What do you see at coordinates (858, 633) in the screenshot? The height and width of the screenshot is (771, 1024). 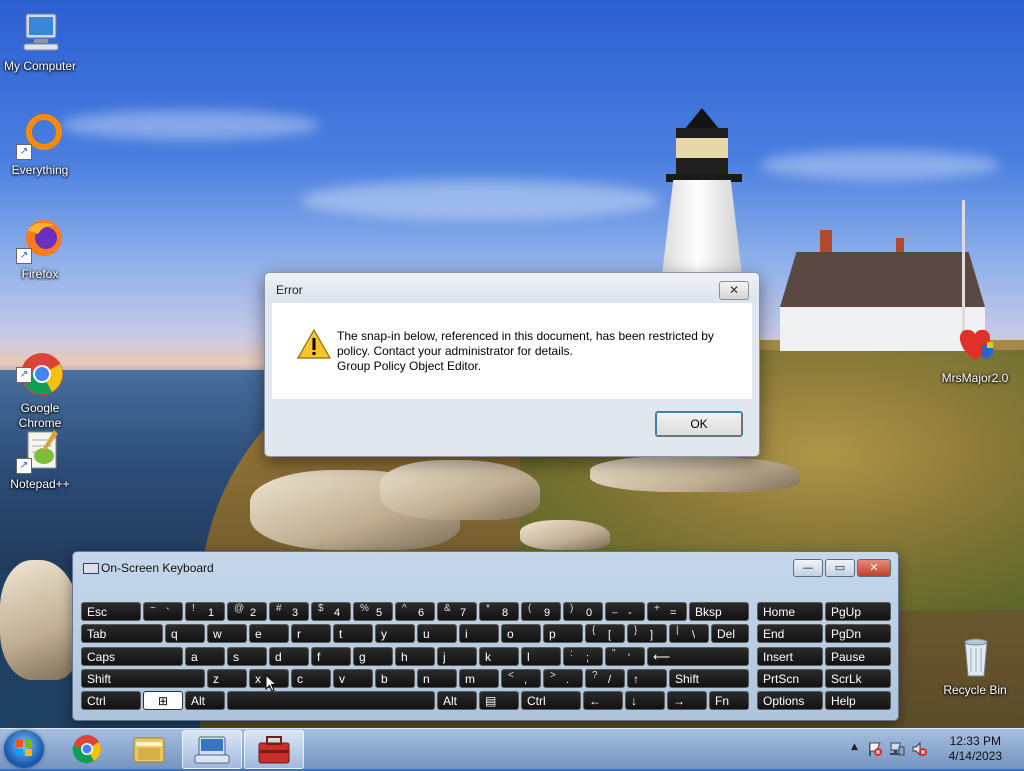 I see `osk-nav-key: PgDn` at bounding box center [858, 633].